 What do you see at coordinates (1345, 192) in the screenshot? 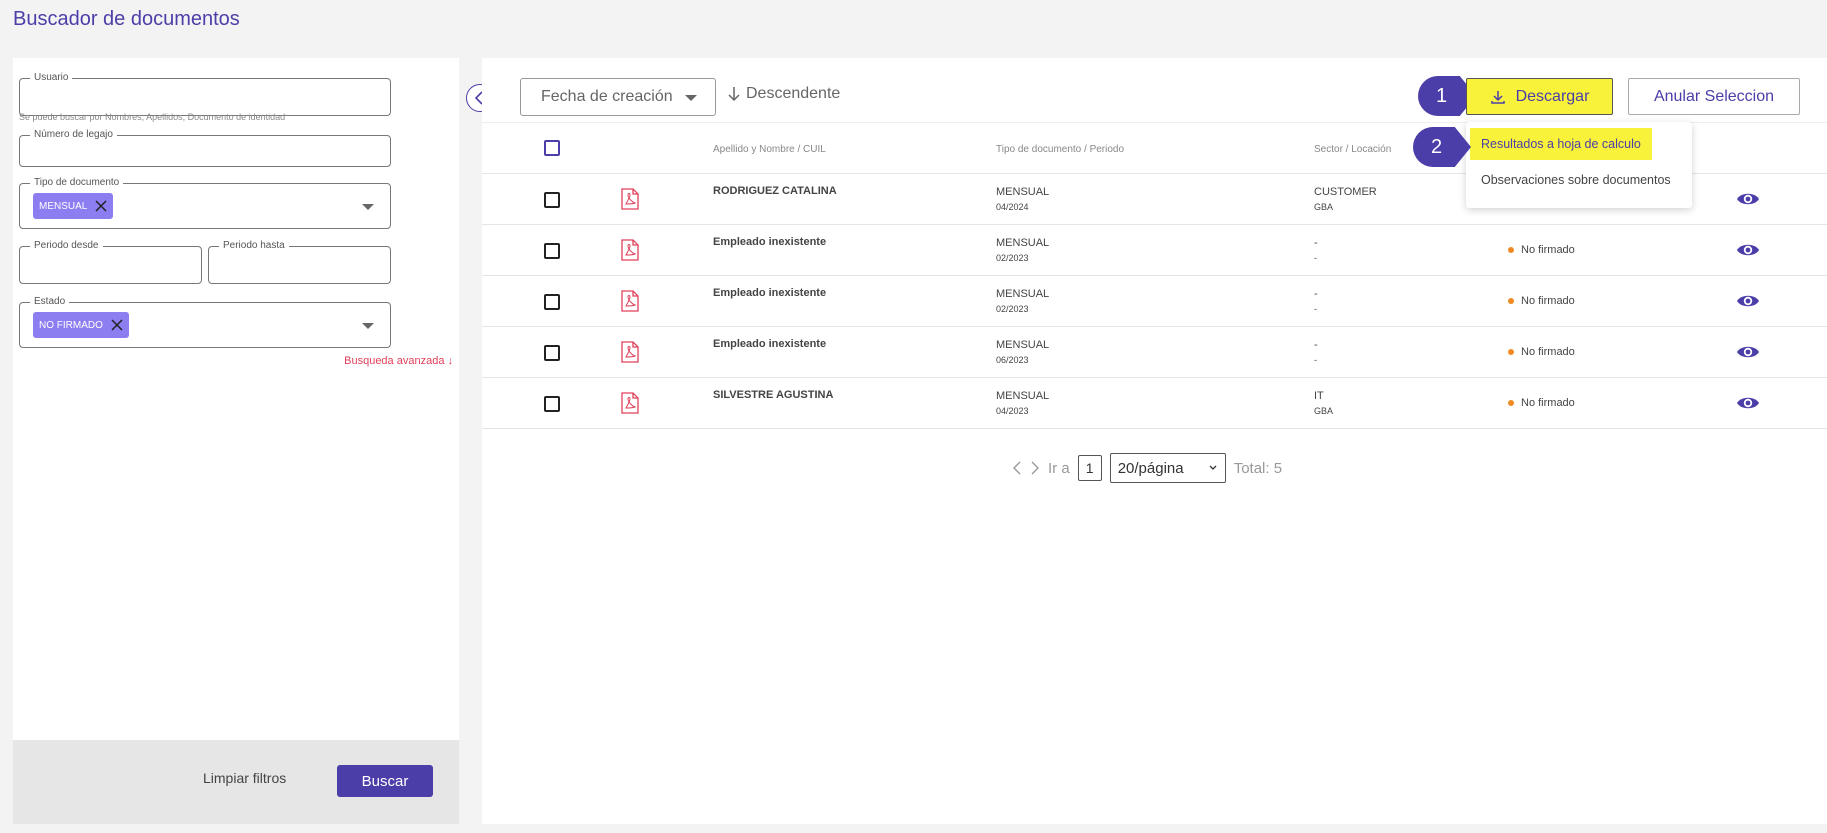
I see `sector: CUSTOMER` at bounding box center [1345, 192].